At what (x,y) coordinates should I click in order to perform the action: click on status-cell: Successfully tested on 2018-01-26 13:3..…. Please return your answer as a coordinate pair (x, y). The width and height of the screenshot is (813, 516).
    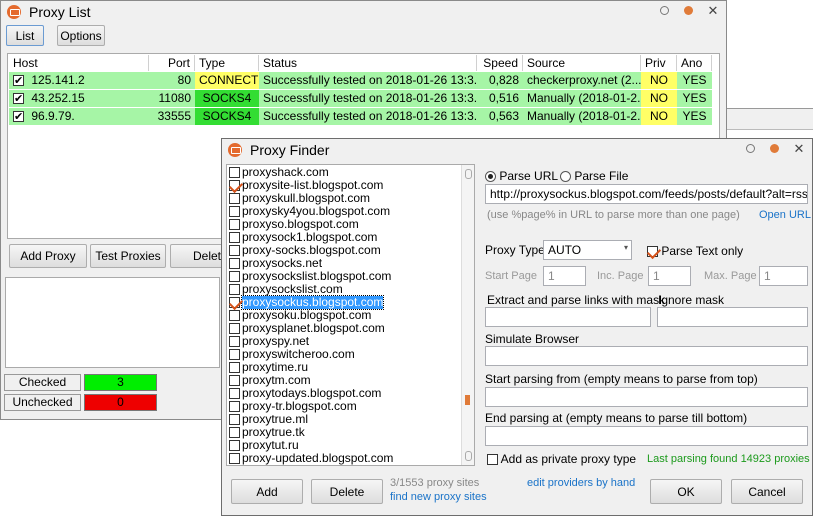
    Looking at the image, I should click on (368, 98).